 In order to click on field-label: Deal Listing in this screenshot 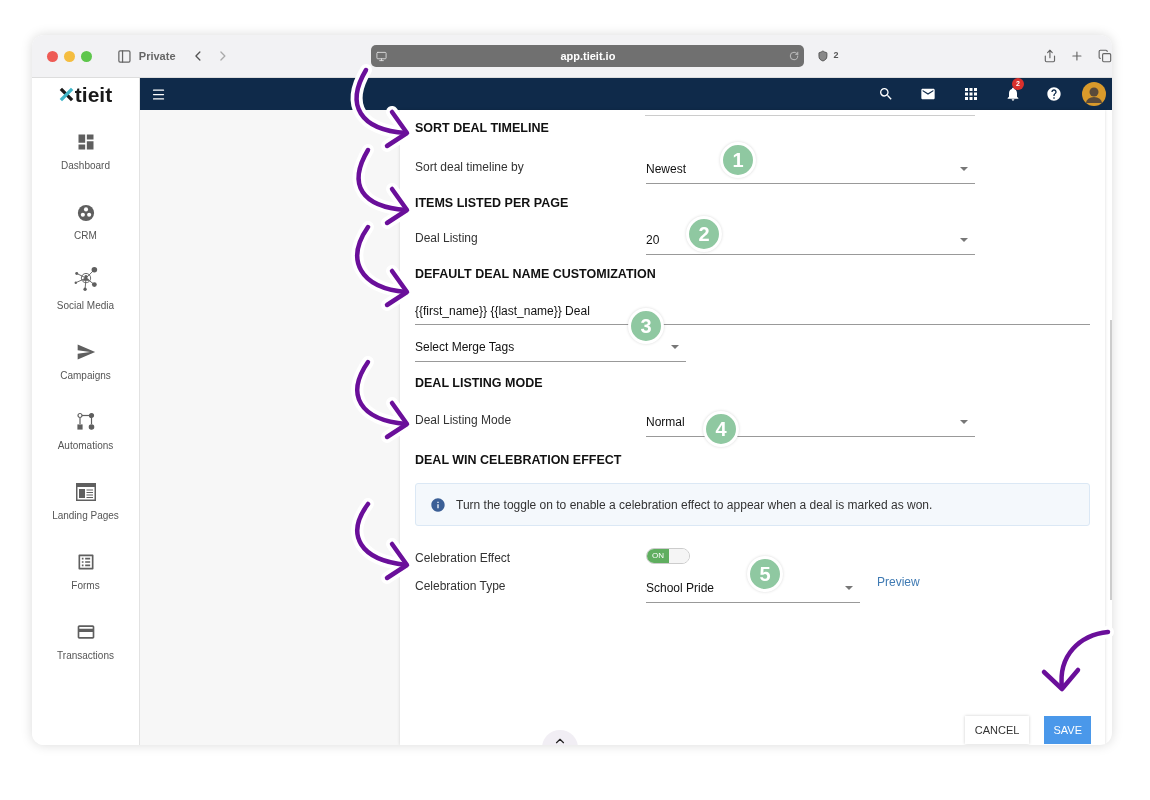, I will do `click(447, 238)`.